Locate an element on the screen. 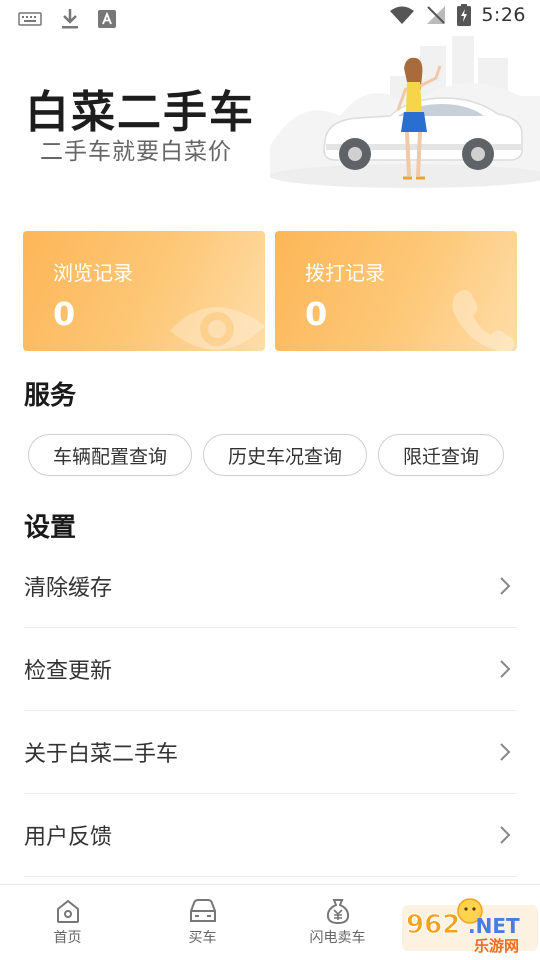 This screenshot has width=540, height=960. check-update-label: 检查更新 is located at coordinates (68, 671).